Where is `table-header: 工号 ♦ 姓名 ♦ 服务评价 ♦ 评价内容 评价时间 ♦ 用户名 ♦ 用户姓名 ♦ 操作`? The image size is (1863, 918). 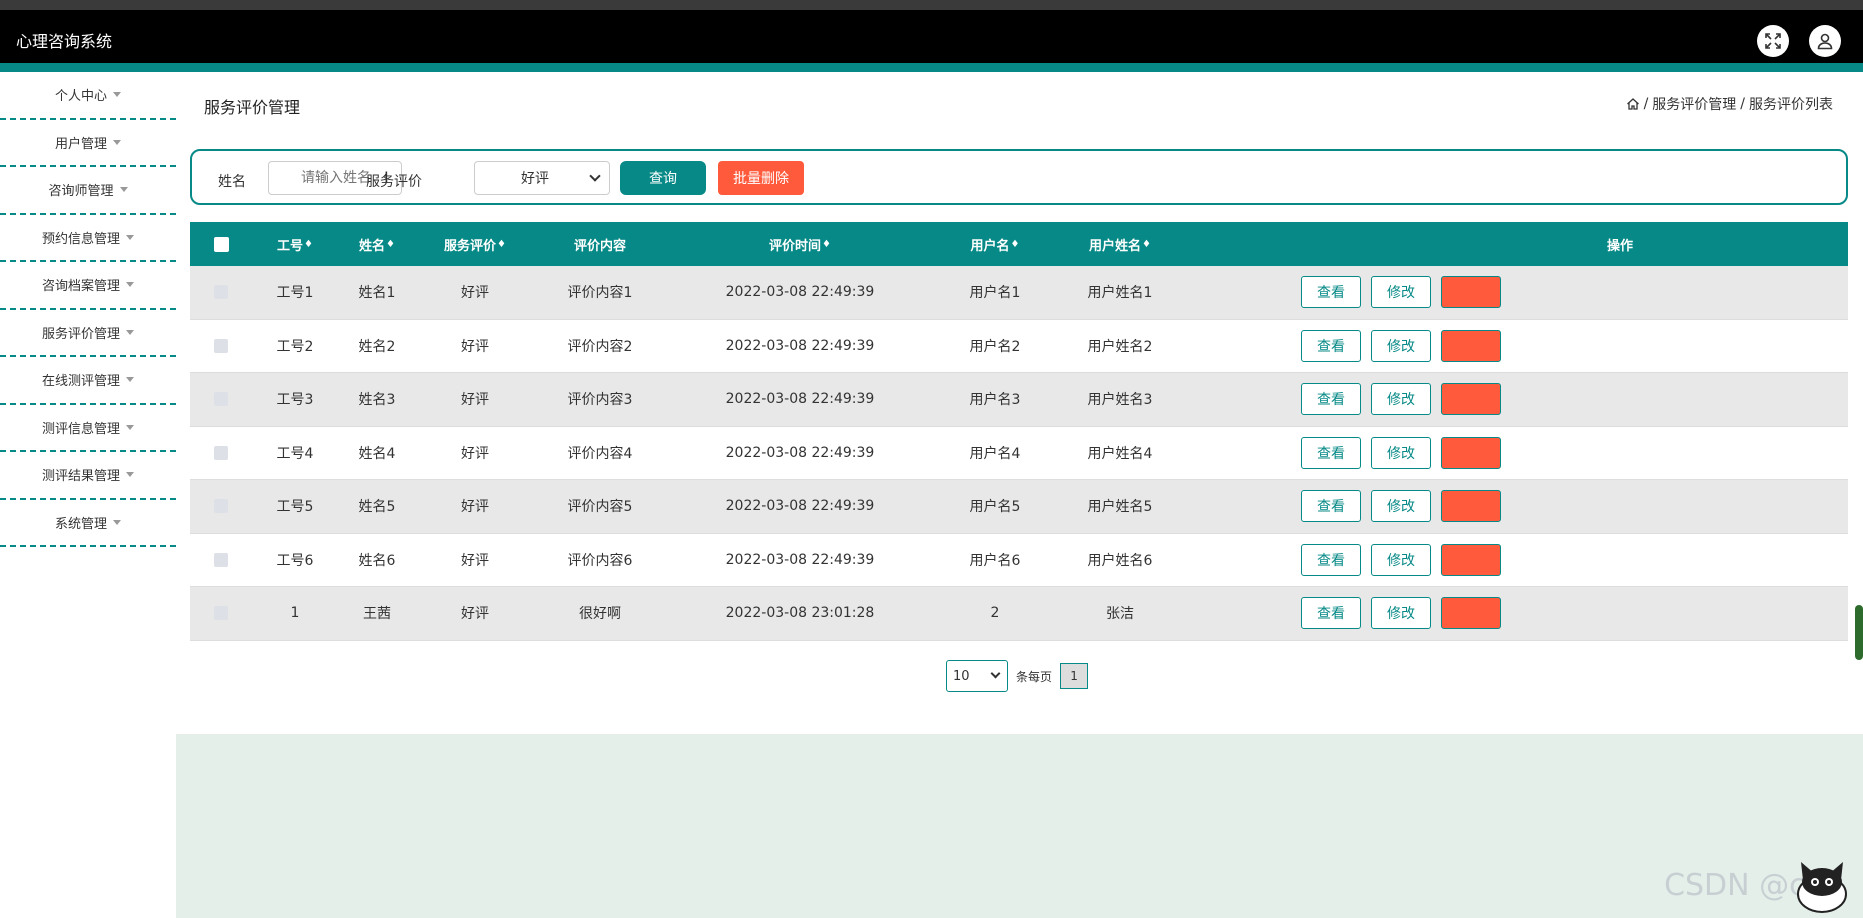 table-header: 工号 ♦ 姓名 ♦ 服务评价 ♦ 评价内容 评价时间 ♦ 用户名 ♦ 用户姓名 ♦ 操作 is located at coordinates (1019, 244).